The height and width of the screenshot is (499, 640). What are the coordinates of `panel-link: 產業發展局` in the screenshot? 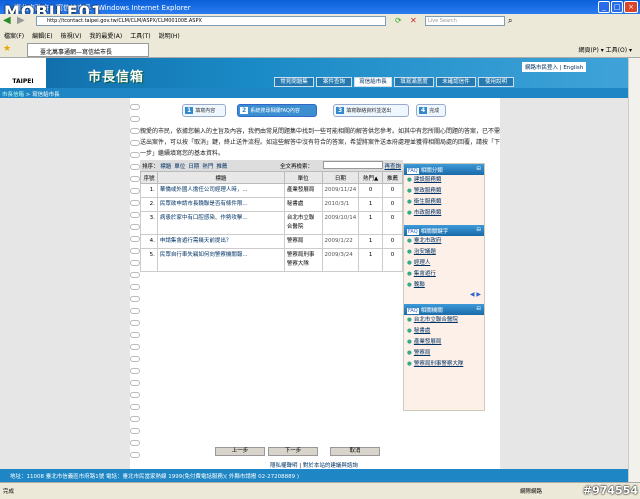 It's located at (444, 342).